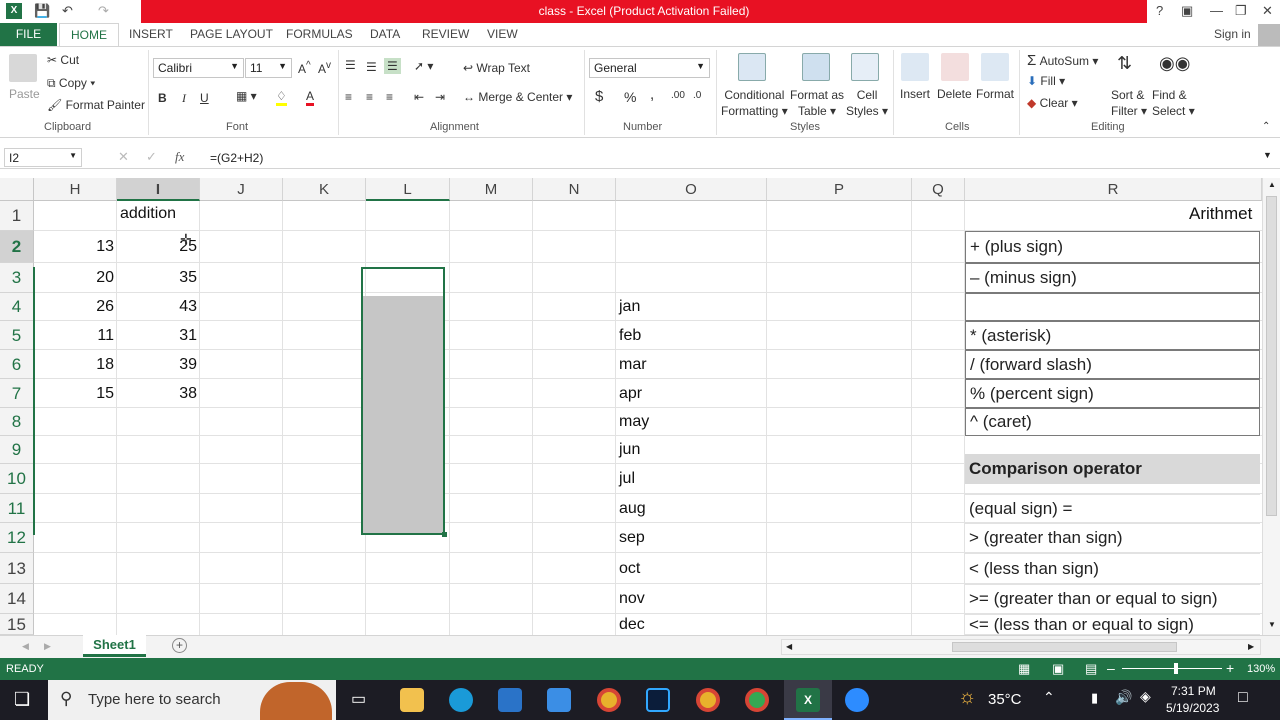  I want to click on cell-I5: 31, so click(157, 336).